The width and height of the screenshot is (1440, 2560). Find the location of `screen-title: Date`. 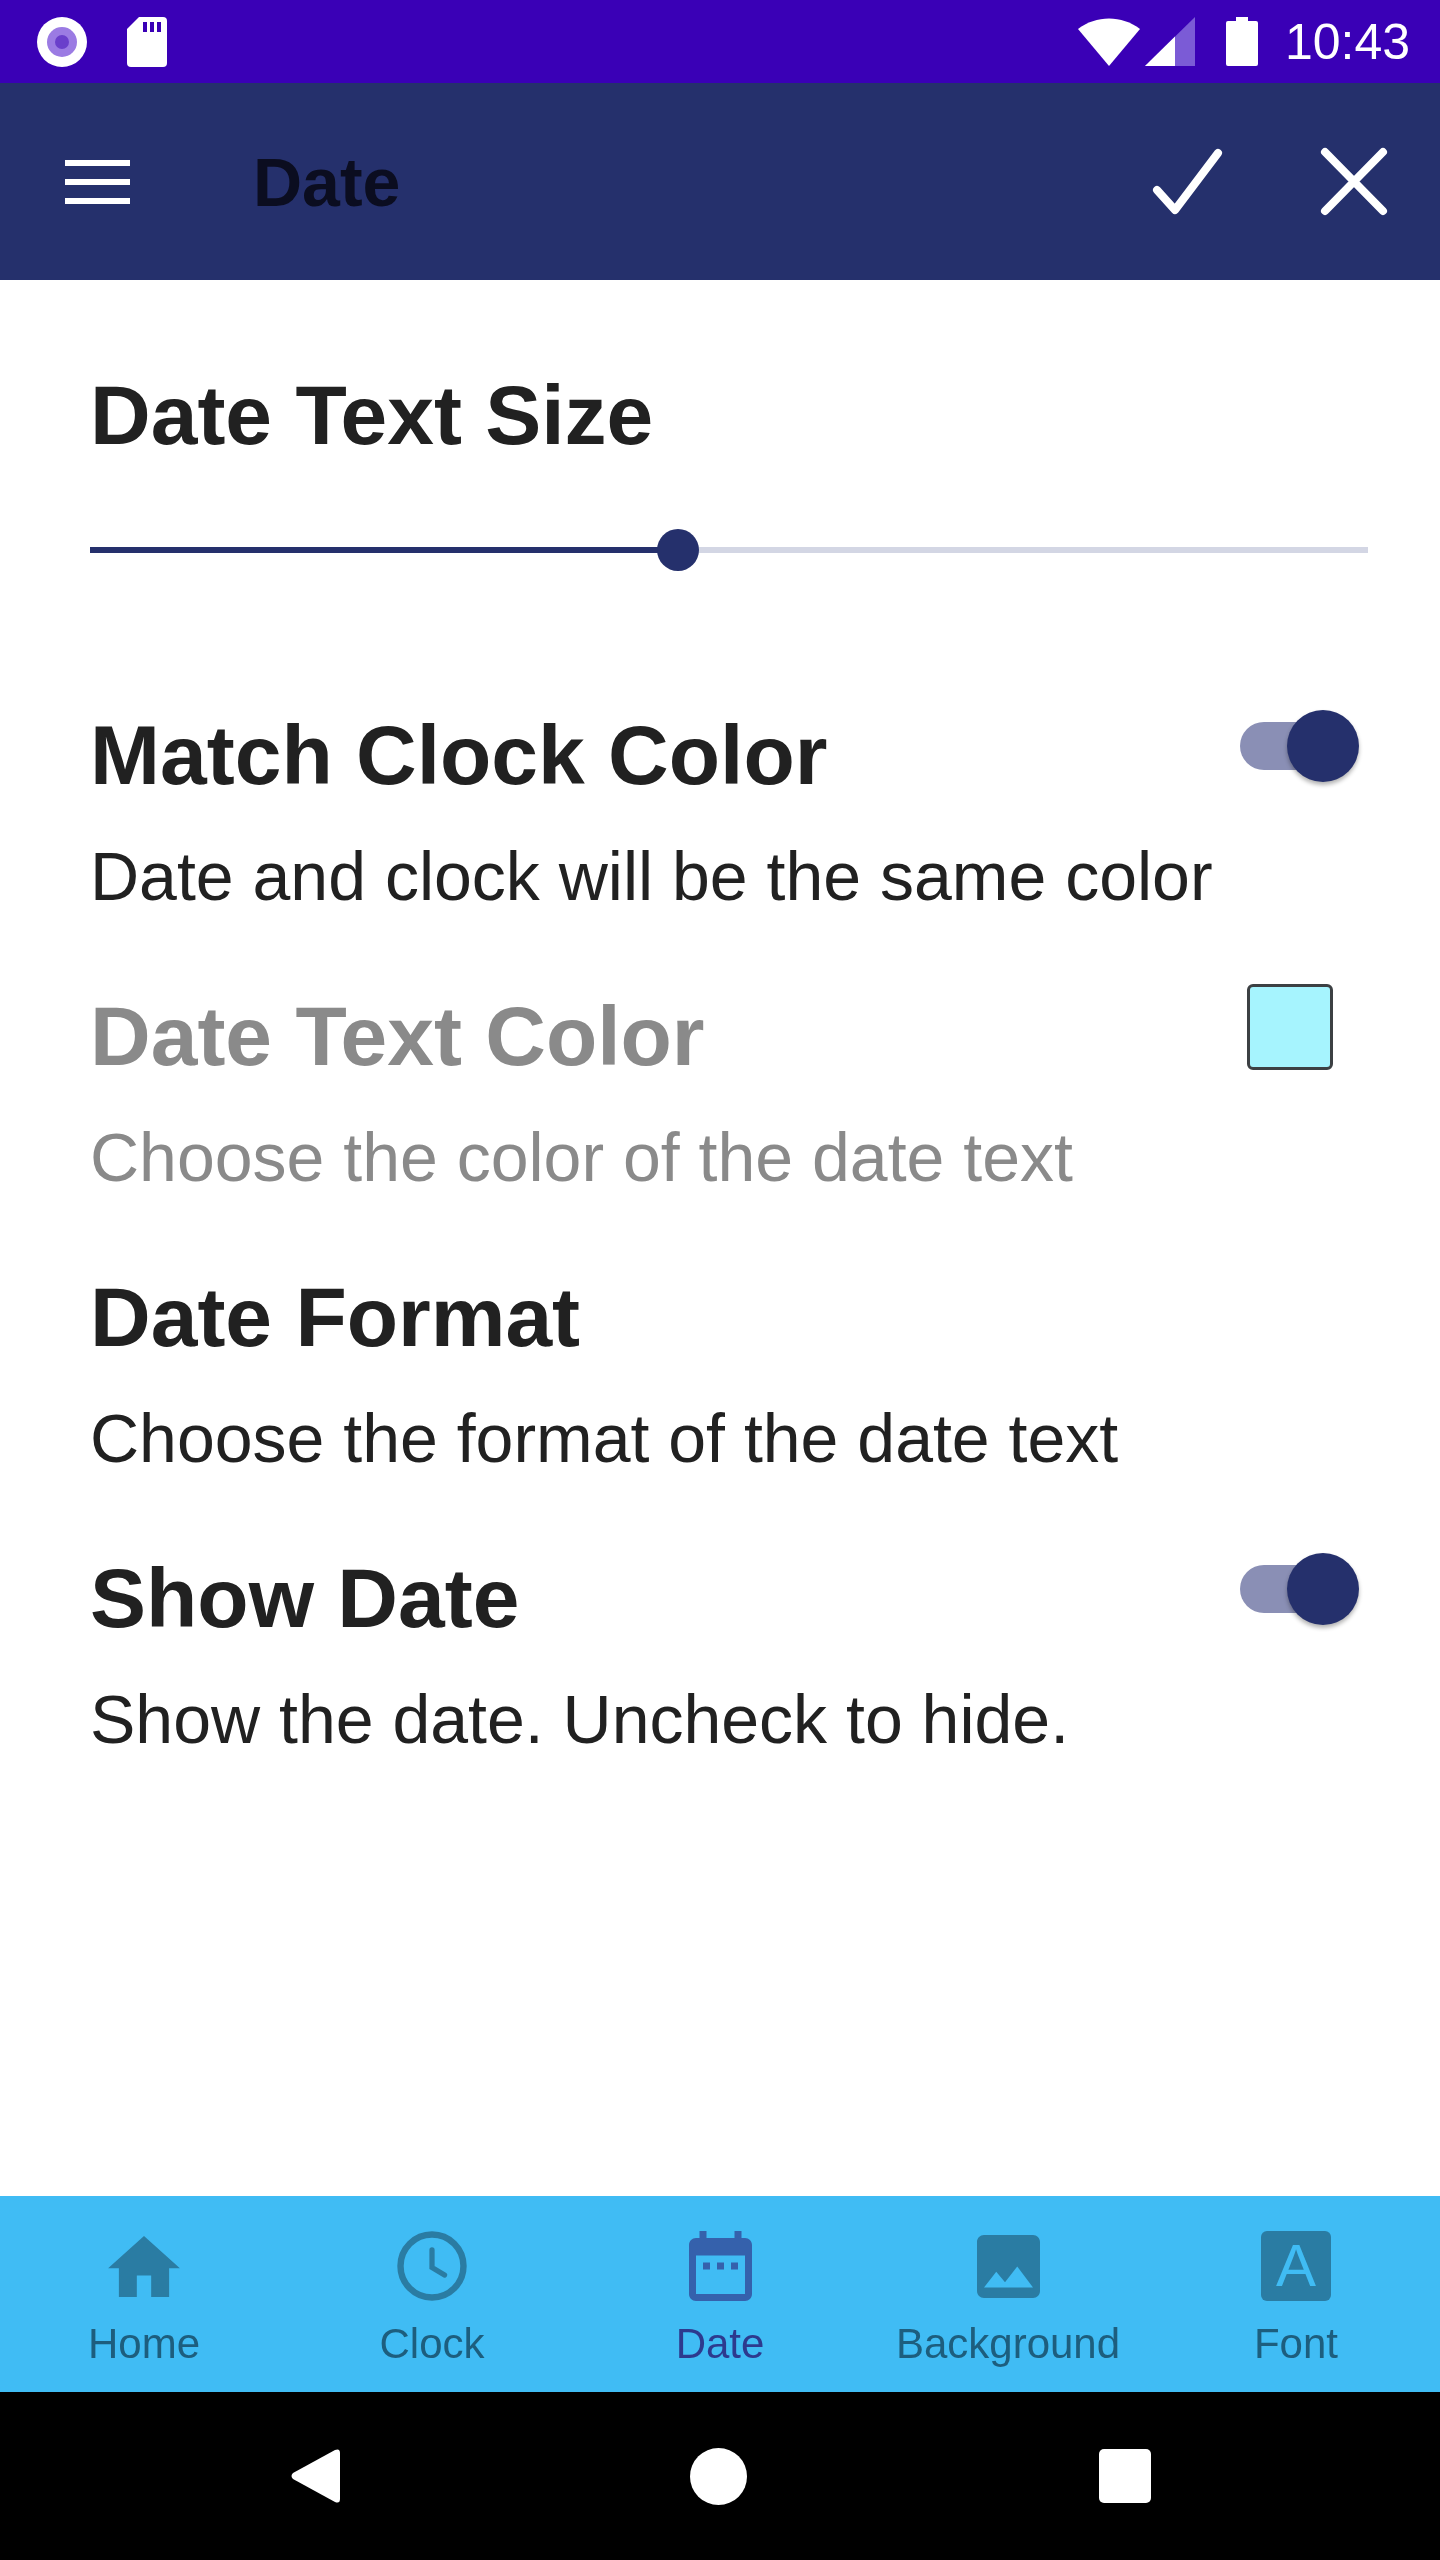

screen-title: Date is located at coordinates (327, 181).